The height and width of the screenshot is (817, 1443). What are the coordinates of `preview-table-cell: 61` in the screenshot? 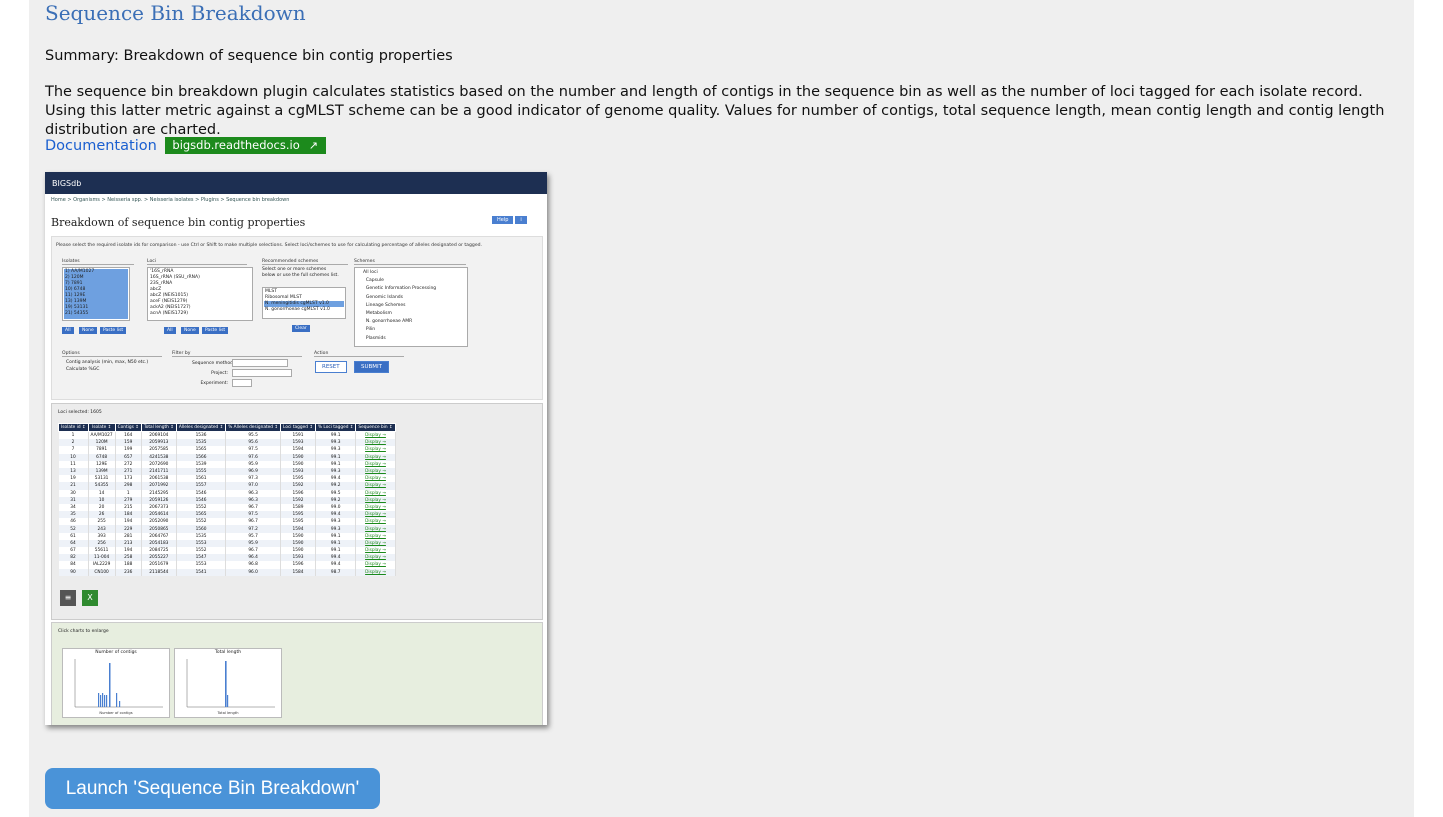 It's located at (73, 536).